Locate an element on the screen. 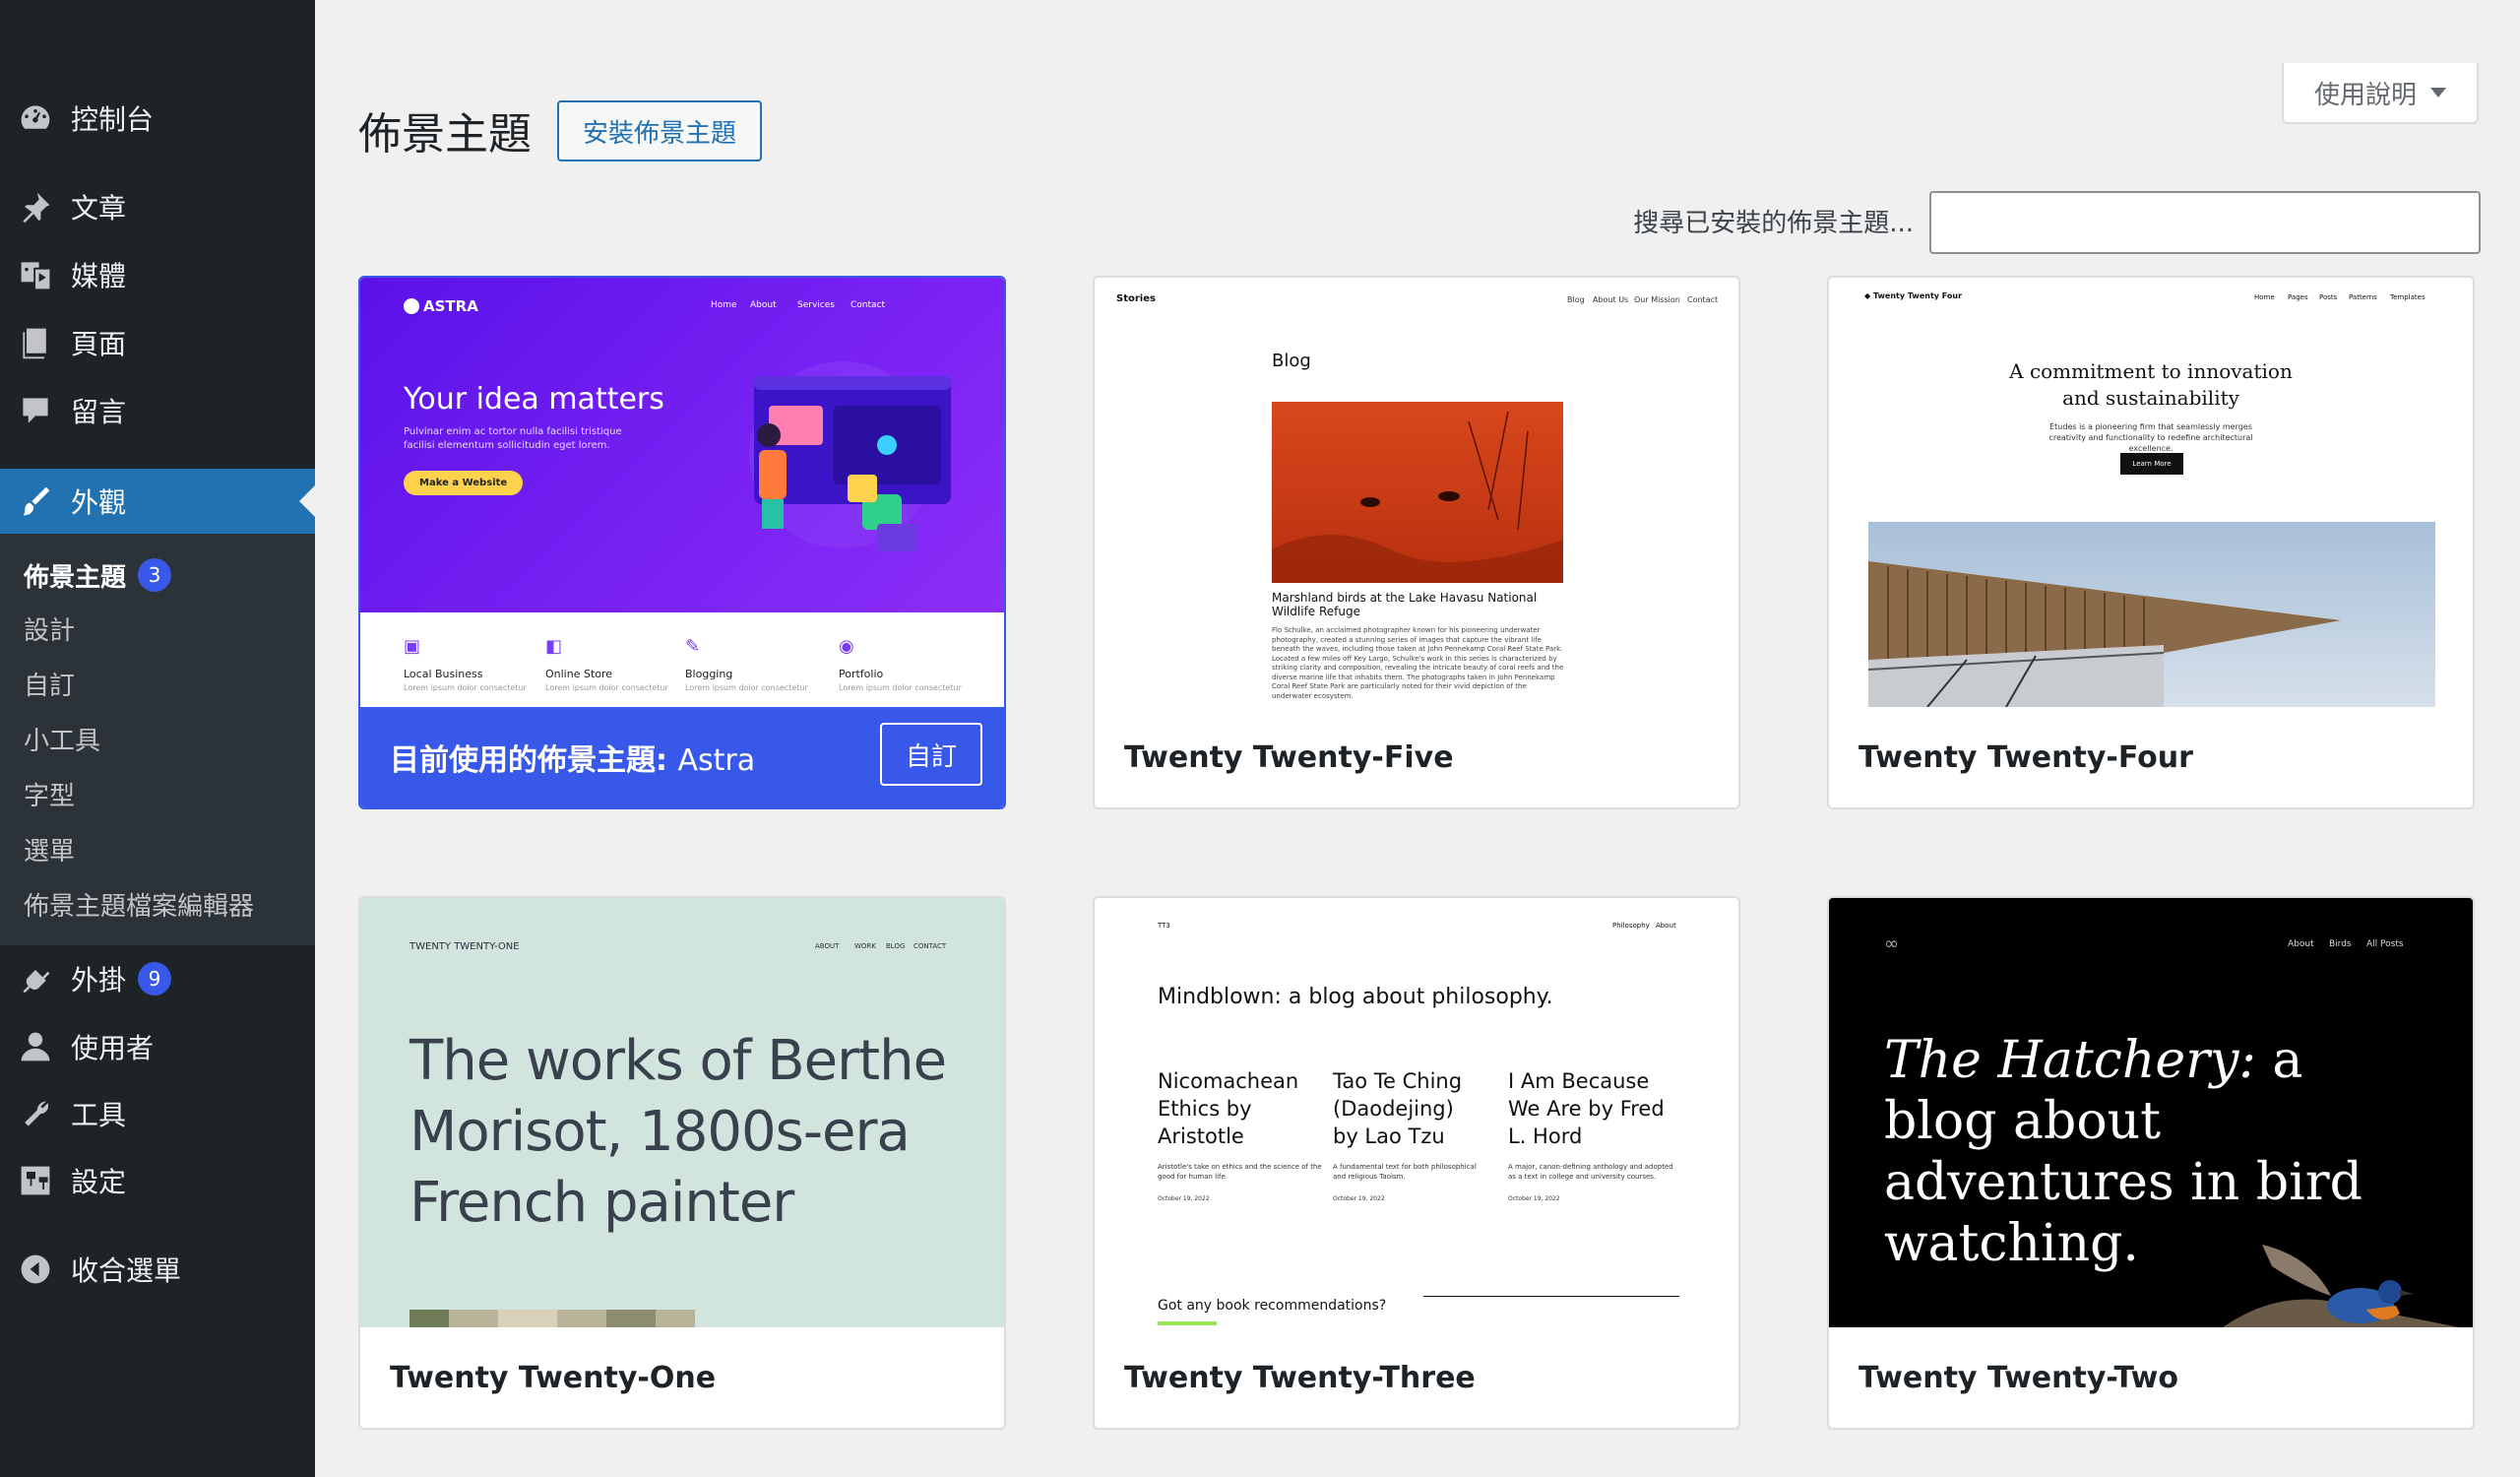 The height and width of the screenshot is (1477, 2520). customize-button: 自訂 is located at coordinates (931, 755).